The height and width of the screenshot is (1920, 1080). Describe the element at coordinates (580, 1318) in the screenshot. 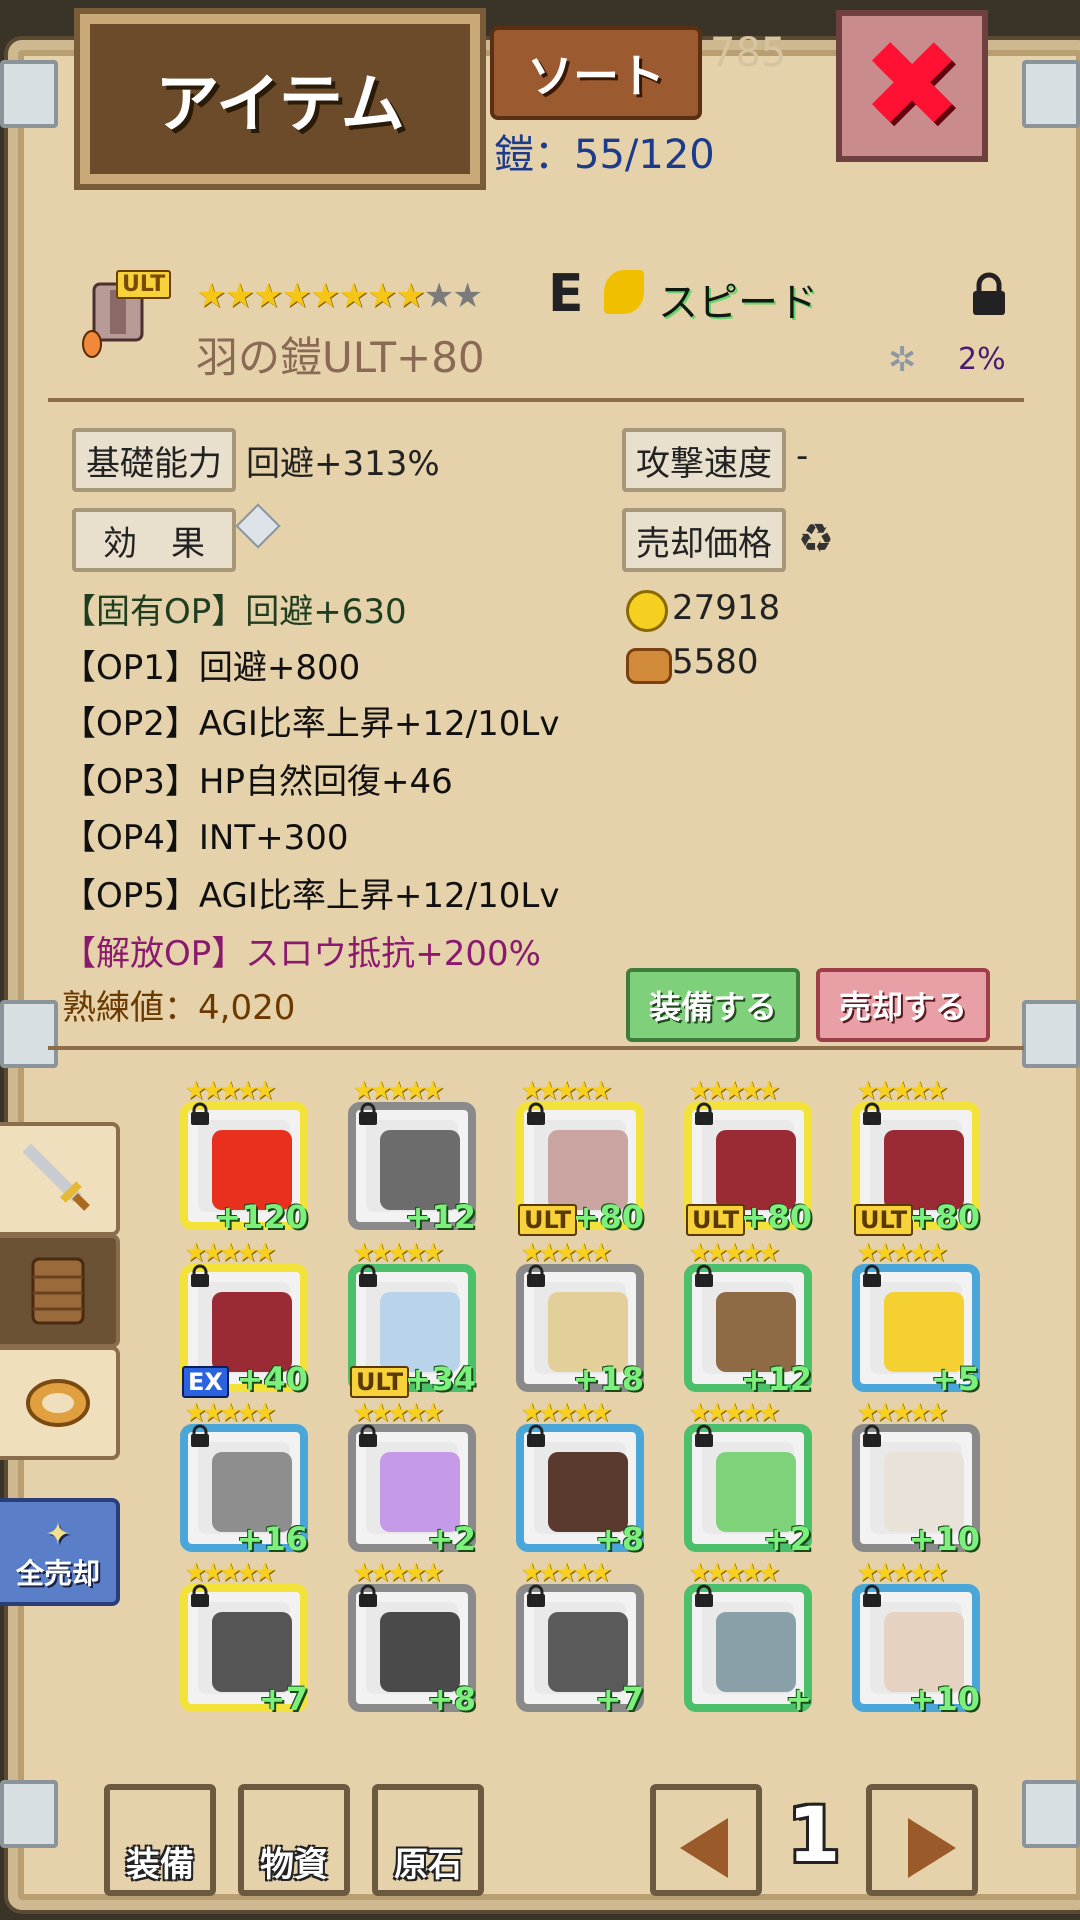

I see `inventory-slot: ★★★★★ +18` at that location.